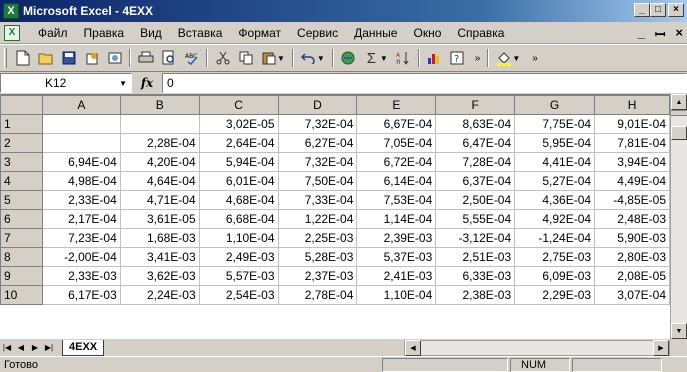  Describe the element at coordinates (457, 58) in the screenshot. I see `help-icon: ?` at that location.